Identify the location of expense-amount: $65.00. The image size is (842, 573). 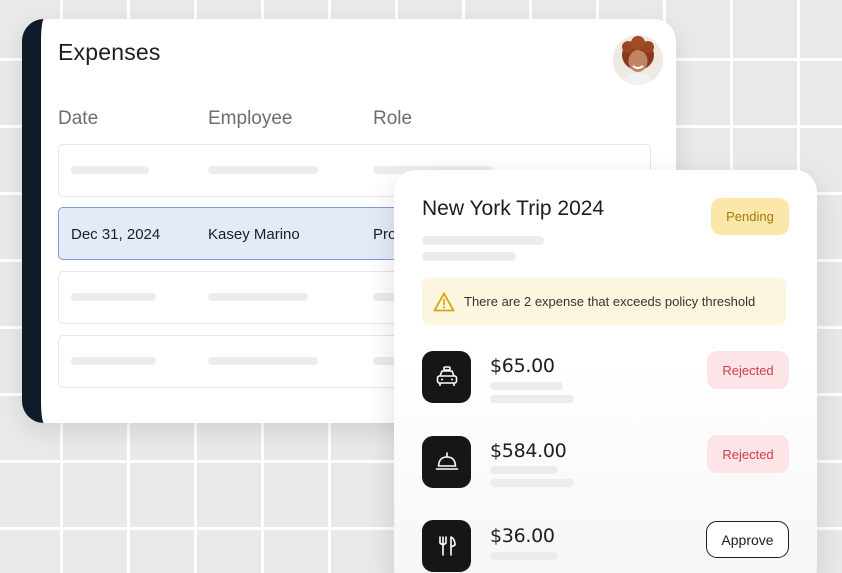
(522, 366).